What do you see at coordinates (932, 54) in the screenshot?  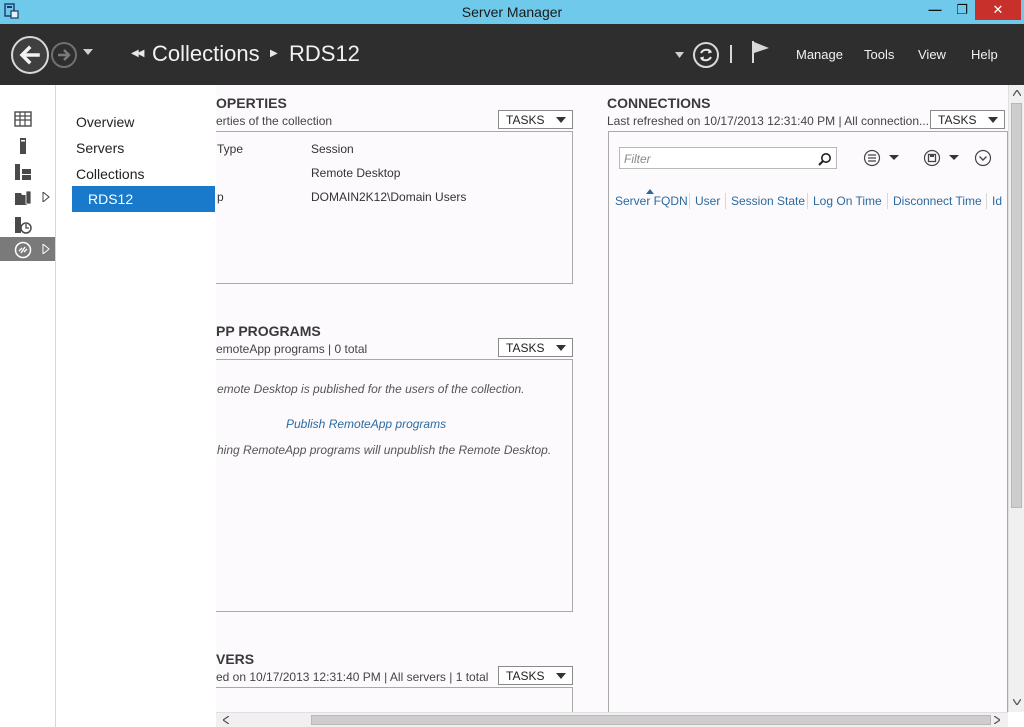 I see `menu-view: View` at bounding box center [932, 54].